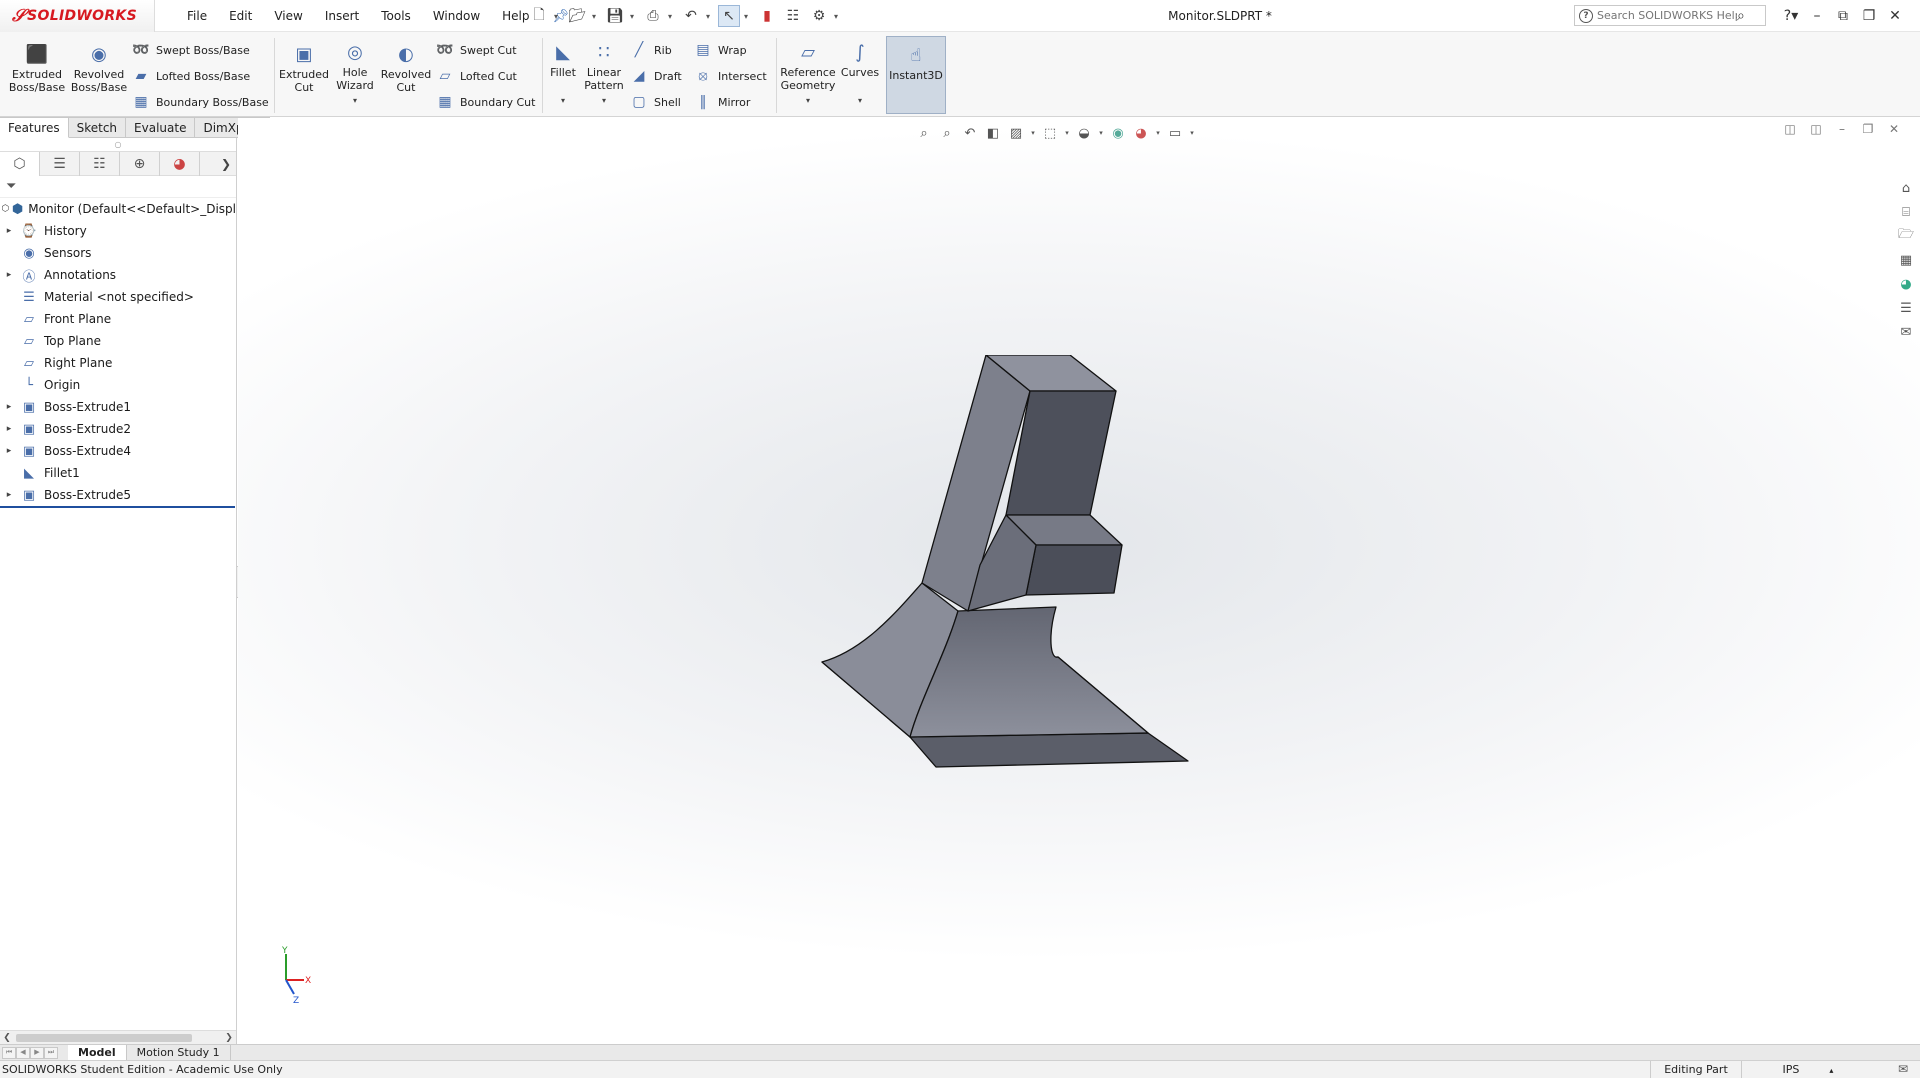 Image resolution: width=1920 pixels, height=1078 pixels. I want to click on scroll-left-icon: ❮, so click(7, 1038).